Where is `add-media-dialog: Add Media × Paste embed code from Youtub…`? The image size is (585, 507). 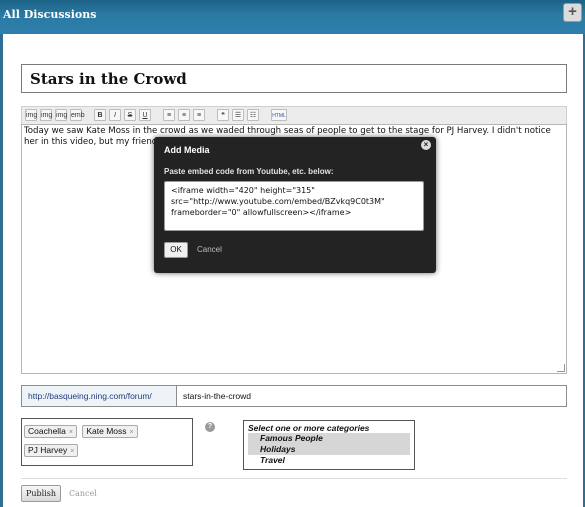
add-media-dialog: Add Media × Paste embed code from Youtub… is located at coordinates (295, 205).